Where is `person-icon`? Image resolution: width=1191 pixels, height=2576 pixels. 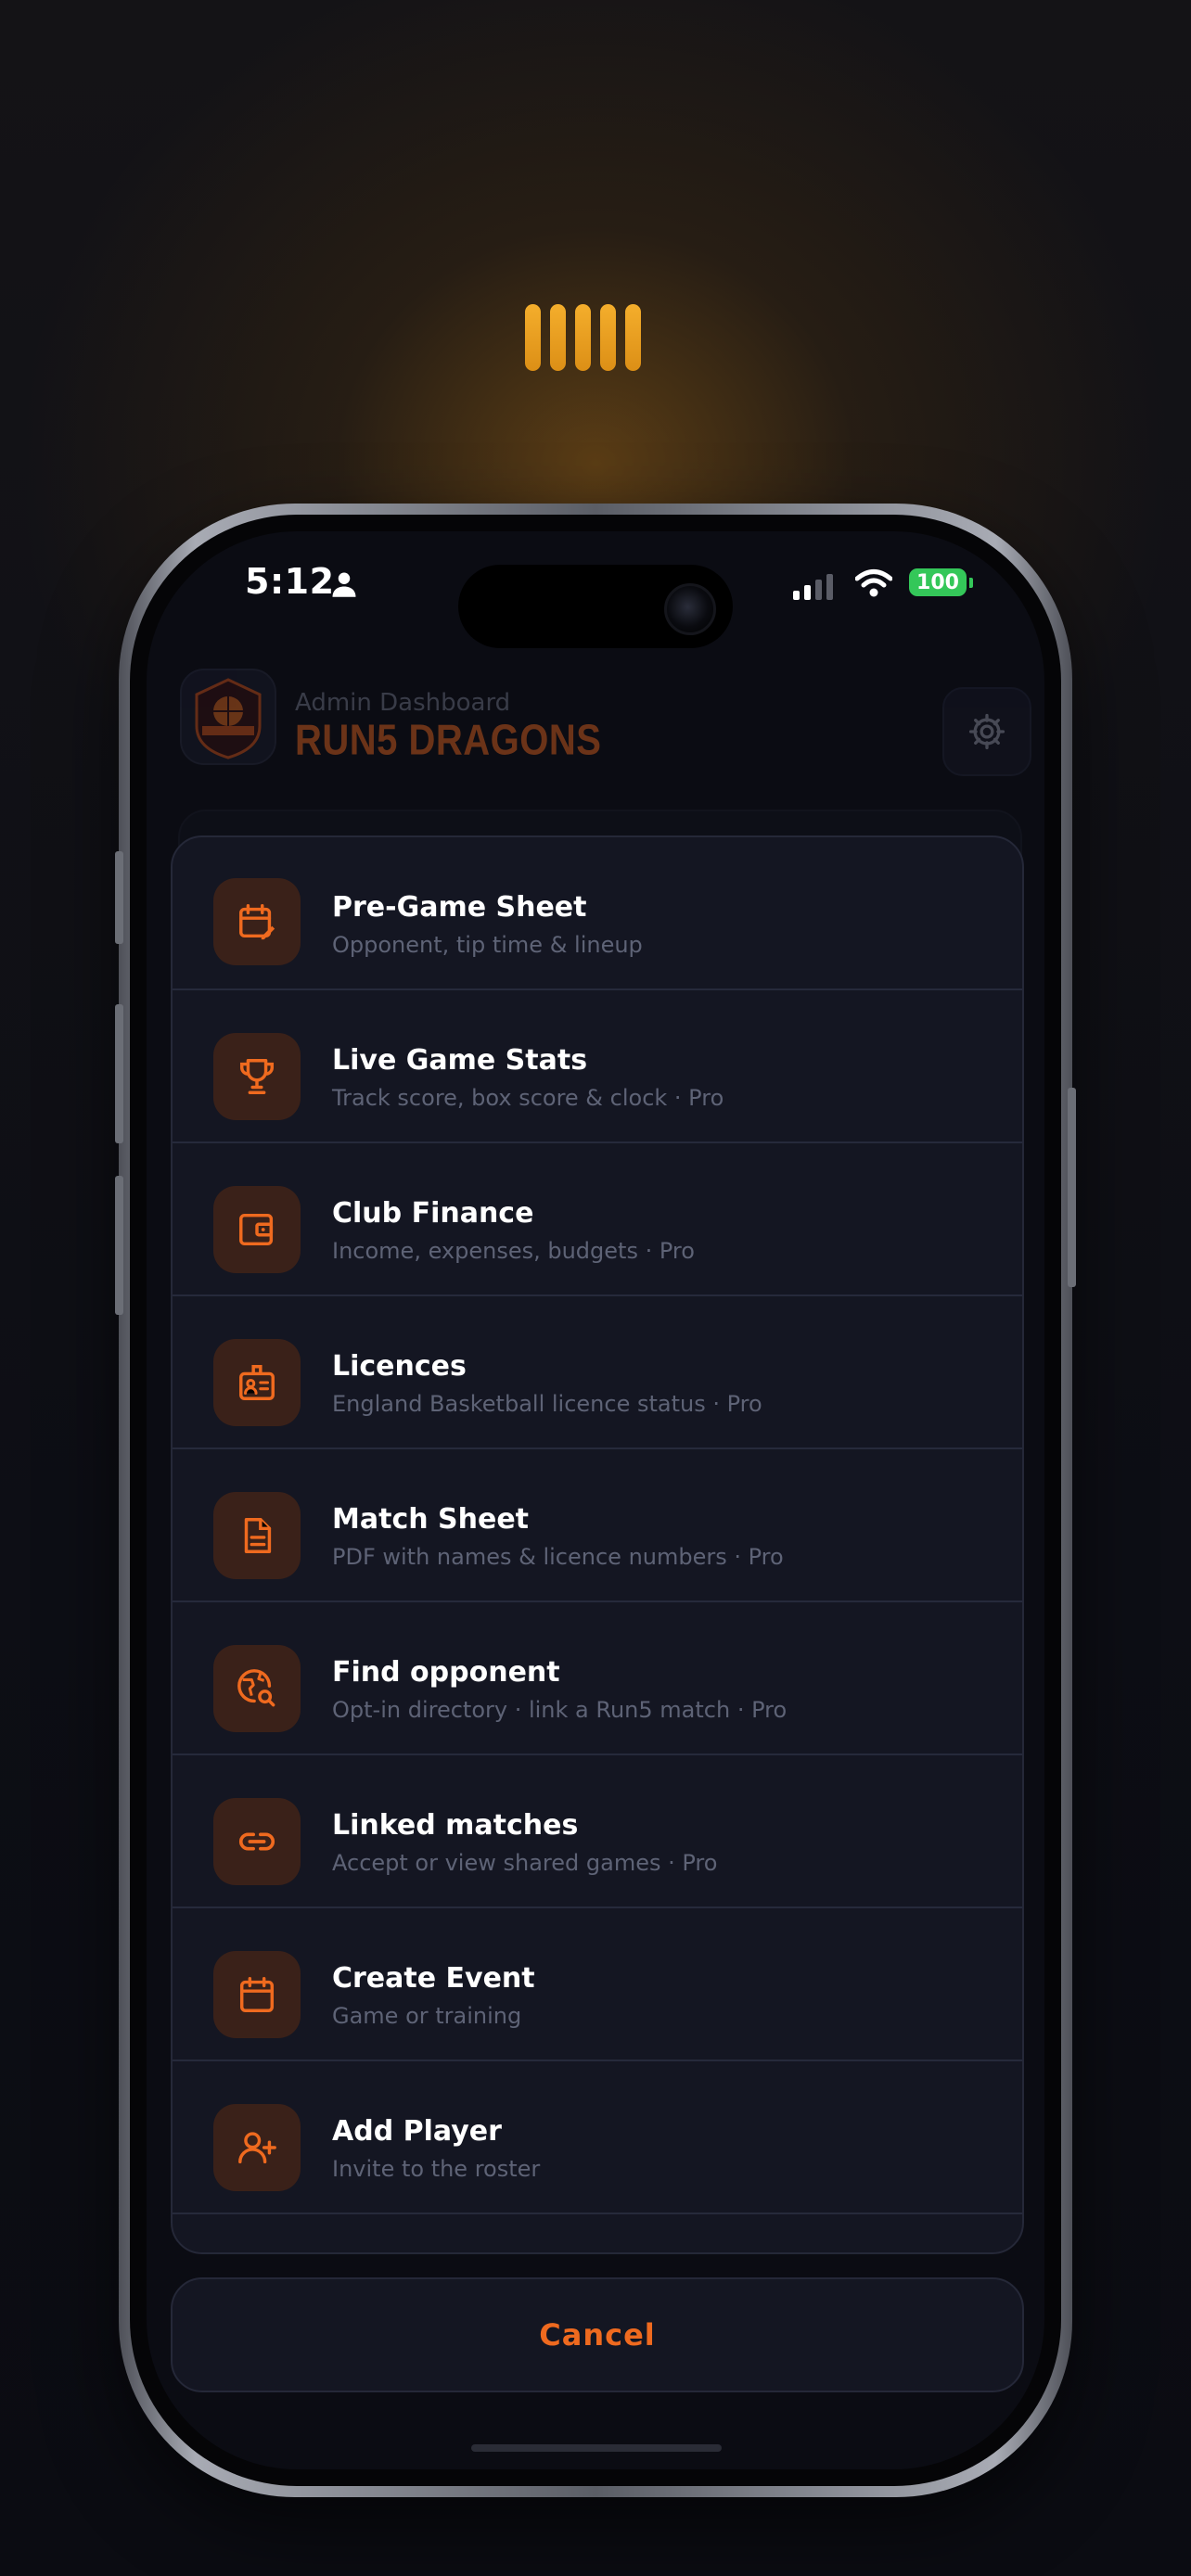 person-icon is located at coordinates (344, 585).